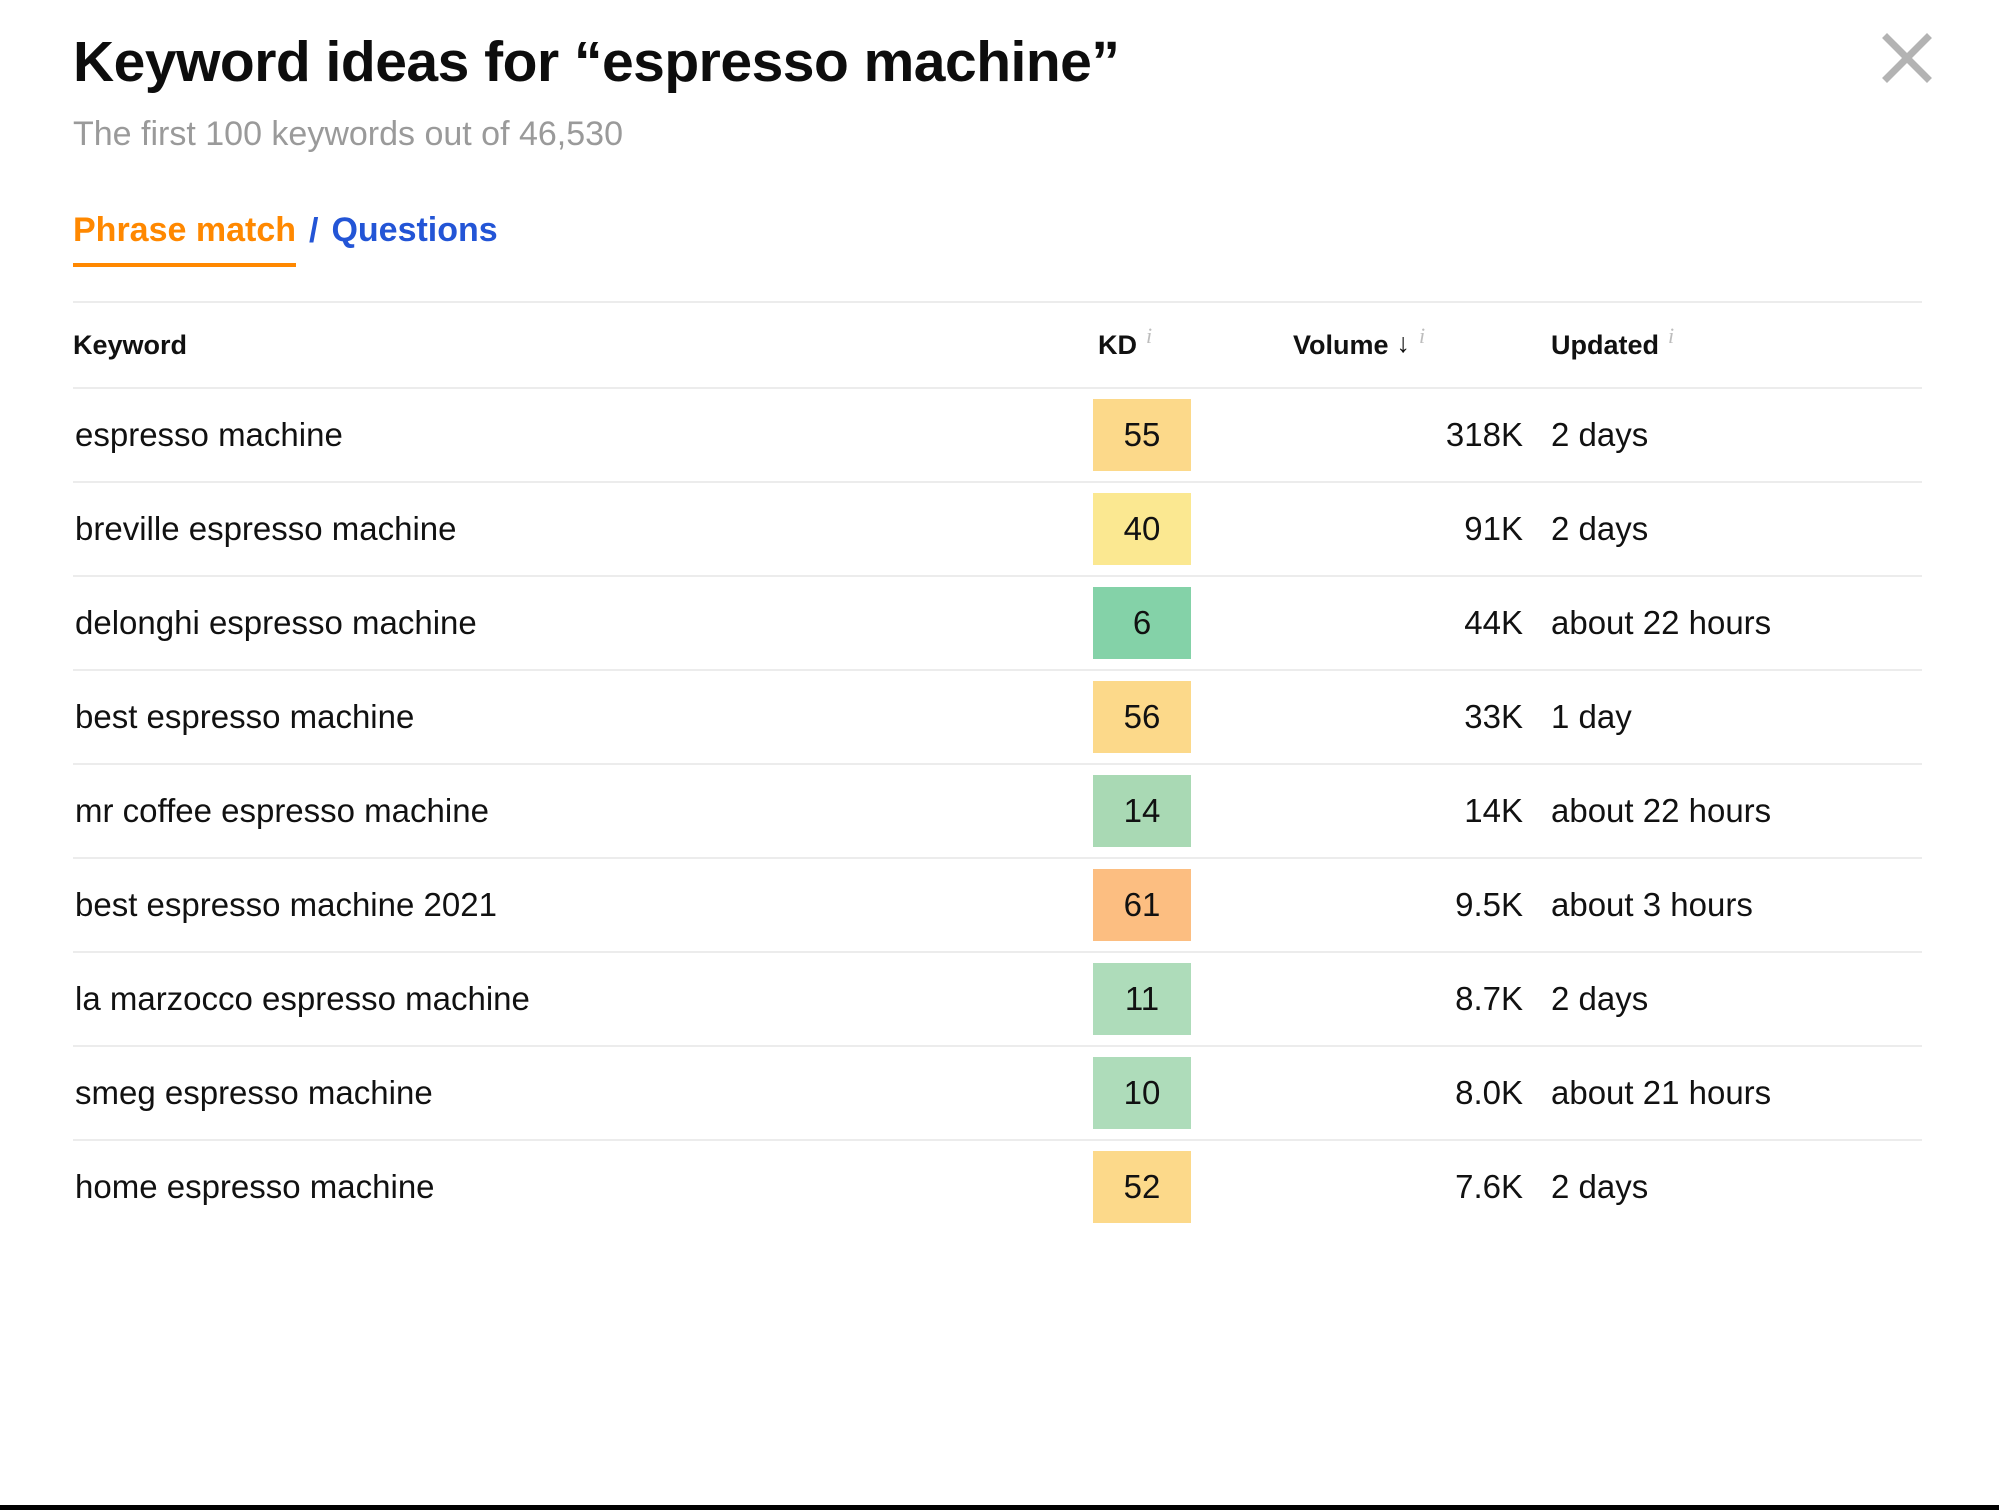  I want to click on kd-cell: 11, so click(1193, 999).